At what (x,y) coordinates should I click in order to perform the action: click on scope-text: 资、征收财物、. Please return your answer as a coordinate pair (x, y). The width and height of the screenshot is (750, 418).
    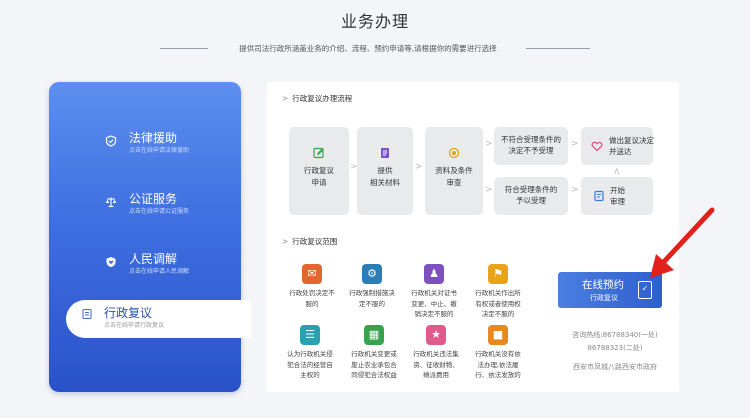
    Looking at the image, I should click on (436, 364).